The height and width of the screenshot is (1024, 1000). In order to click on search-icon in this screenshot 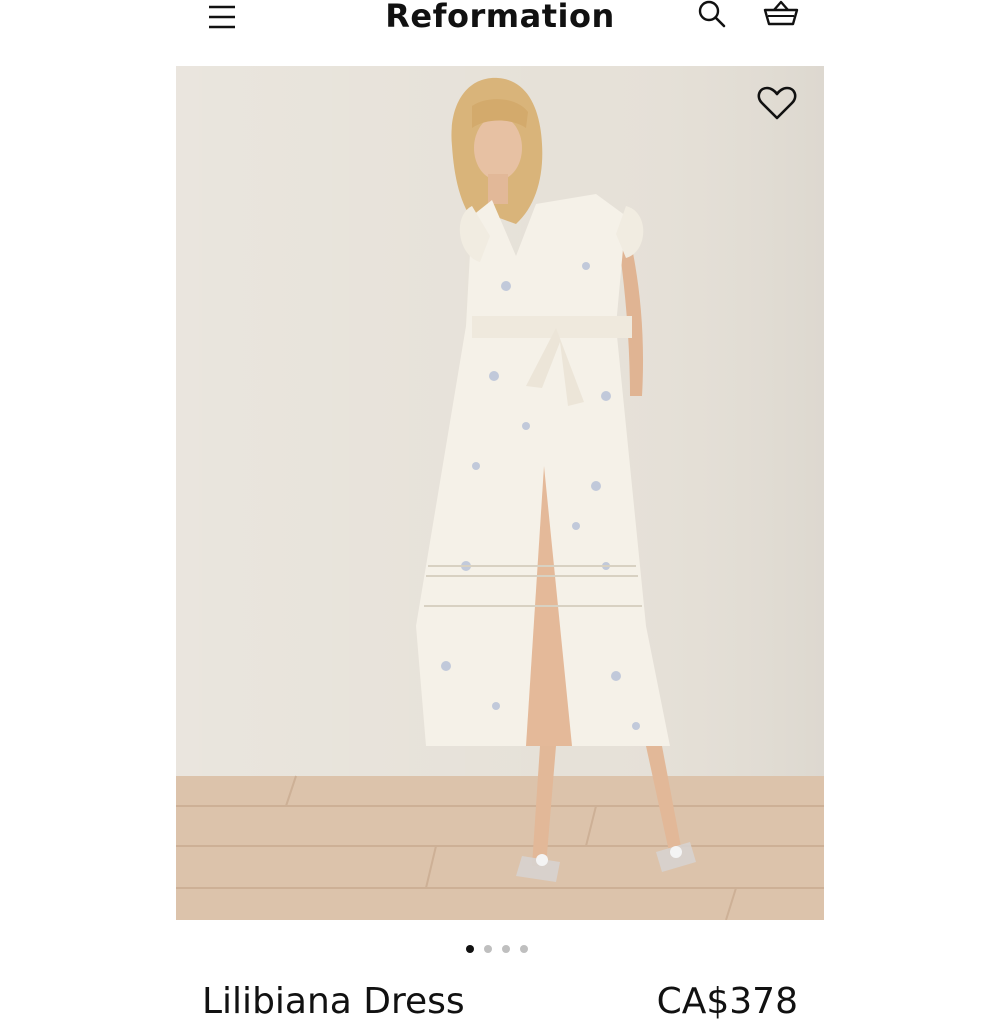, I will do `click(712, 15)`.